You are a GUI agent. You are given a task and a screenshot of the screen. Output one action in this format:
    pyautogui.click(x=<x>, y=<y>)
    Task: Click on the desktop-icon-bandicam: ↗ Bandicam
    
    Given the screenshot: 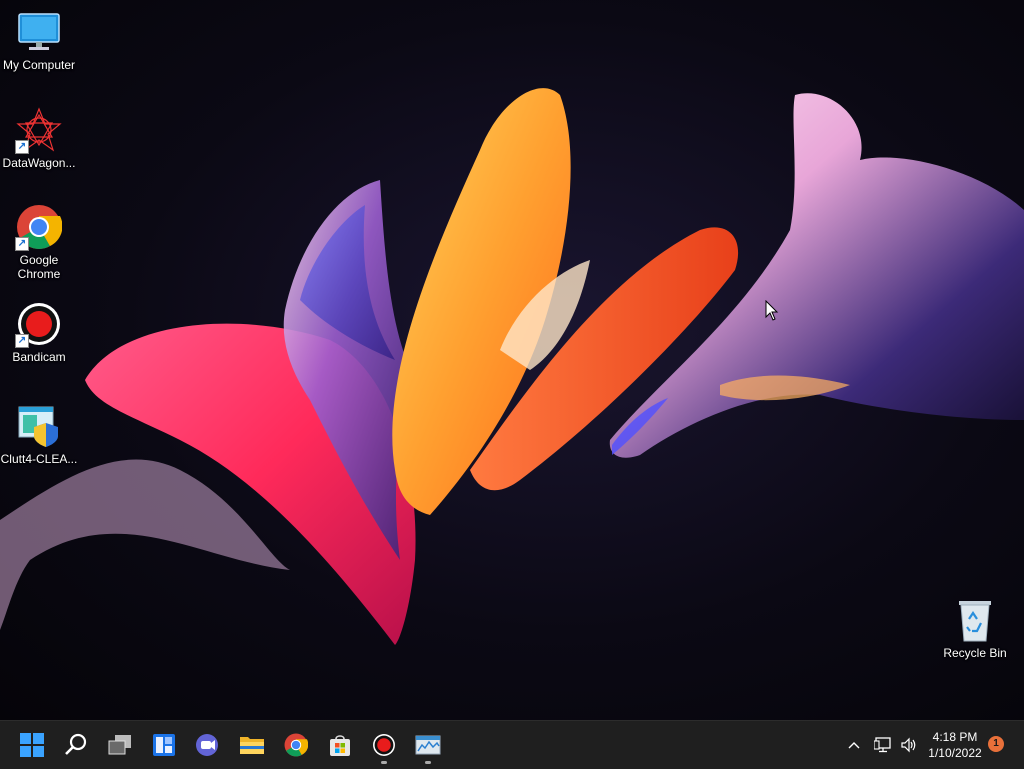 What is the action you would take?
    pyautogui.click(x=40, y=332)
    